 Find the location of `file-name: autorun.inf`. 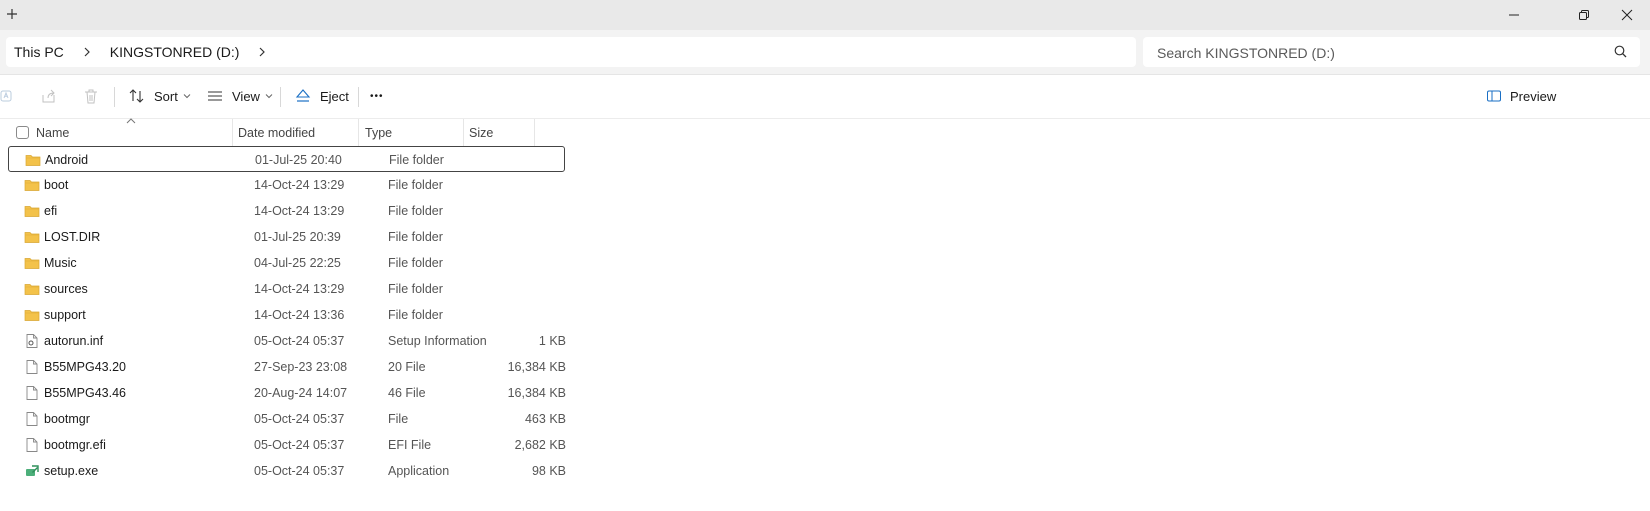

file-name: autorun.inf is located at coordinates (74, 341).